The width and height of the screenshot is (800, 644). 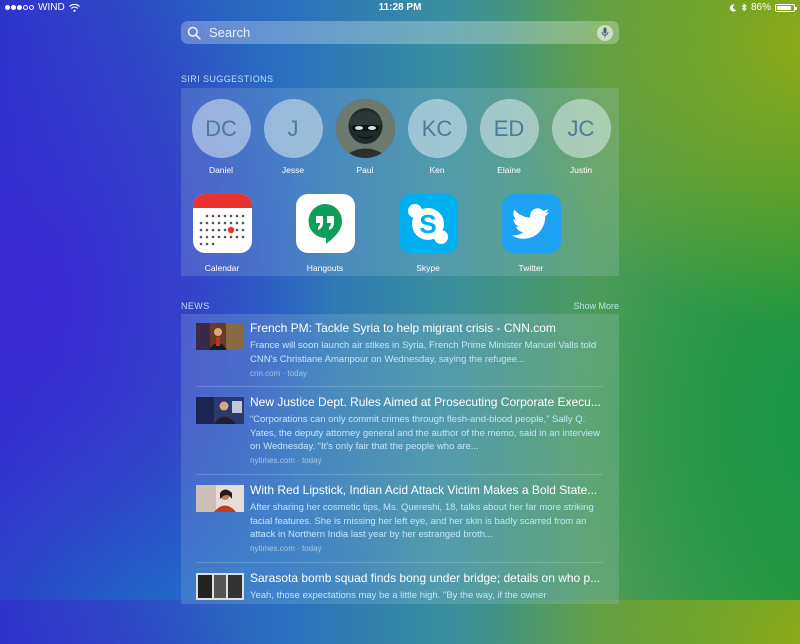 I want to click on avatar: J, so click(x=293, y=128).